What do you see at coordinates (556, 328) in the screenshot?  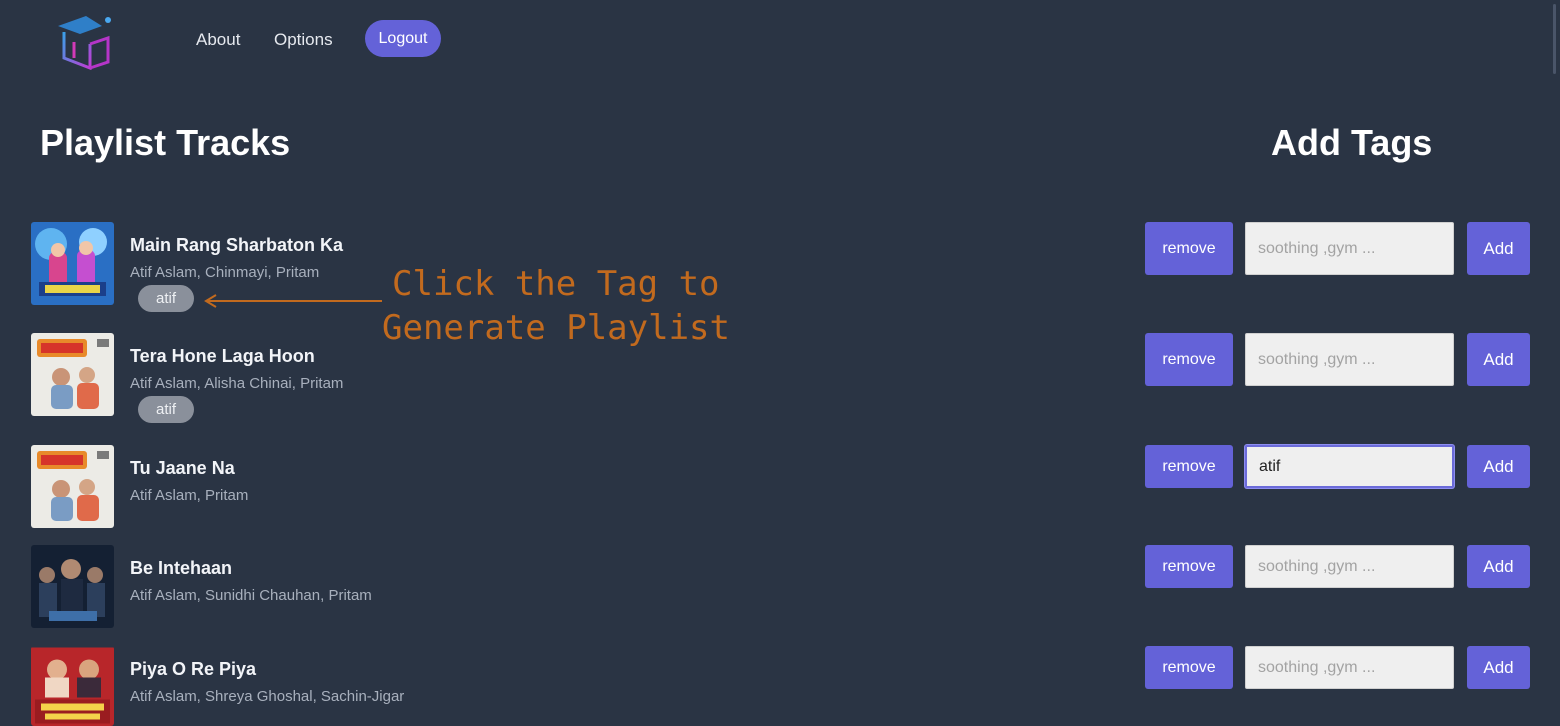 I see `annotation-line-2: Generate Playlist` at bounding box center [556, 328].